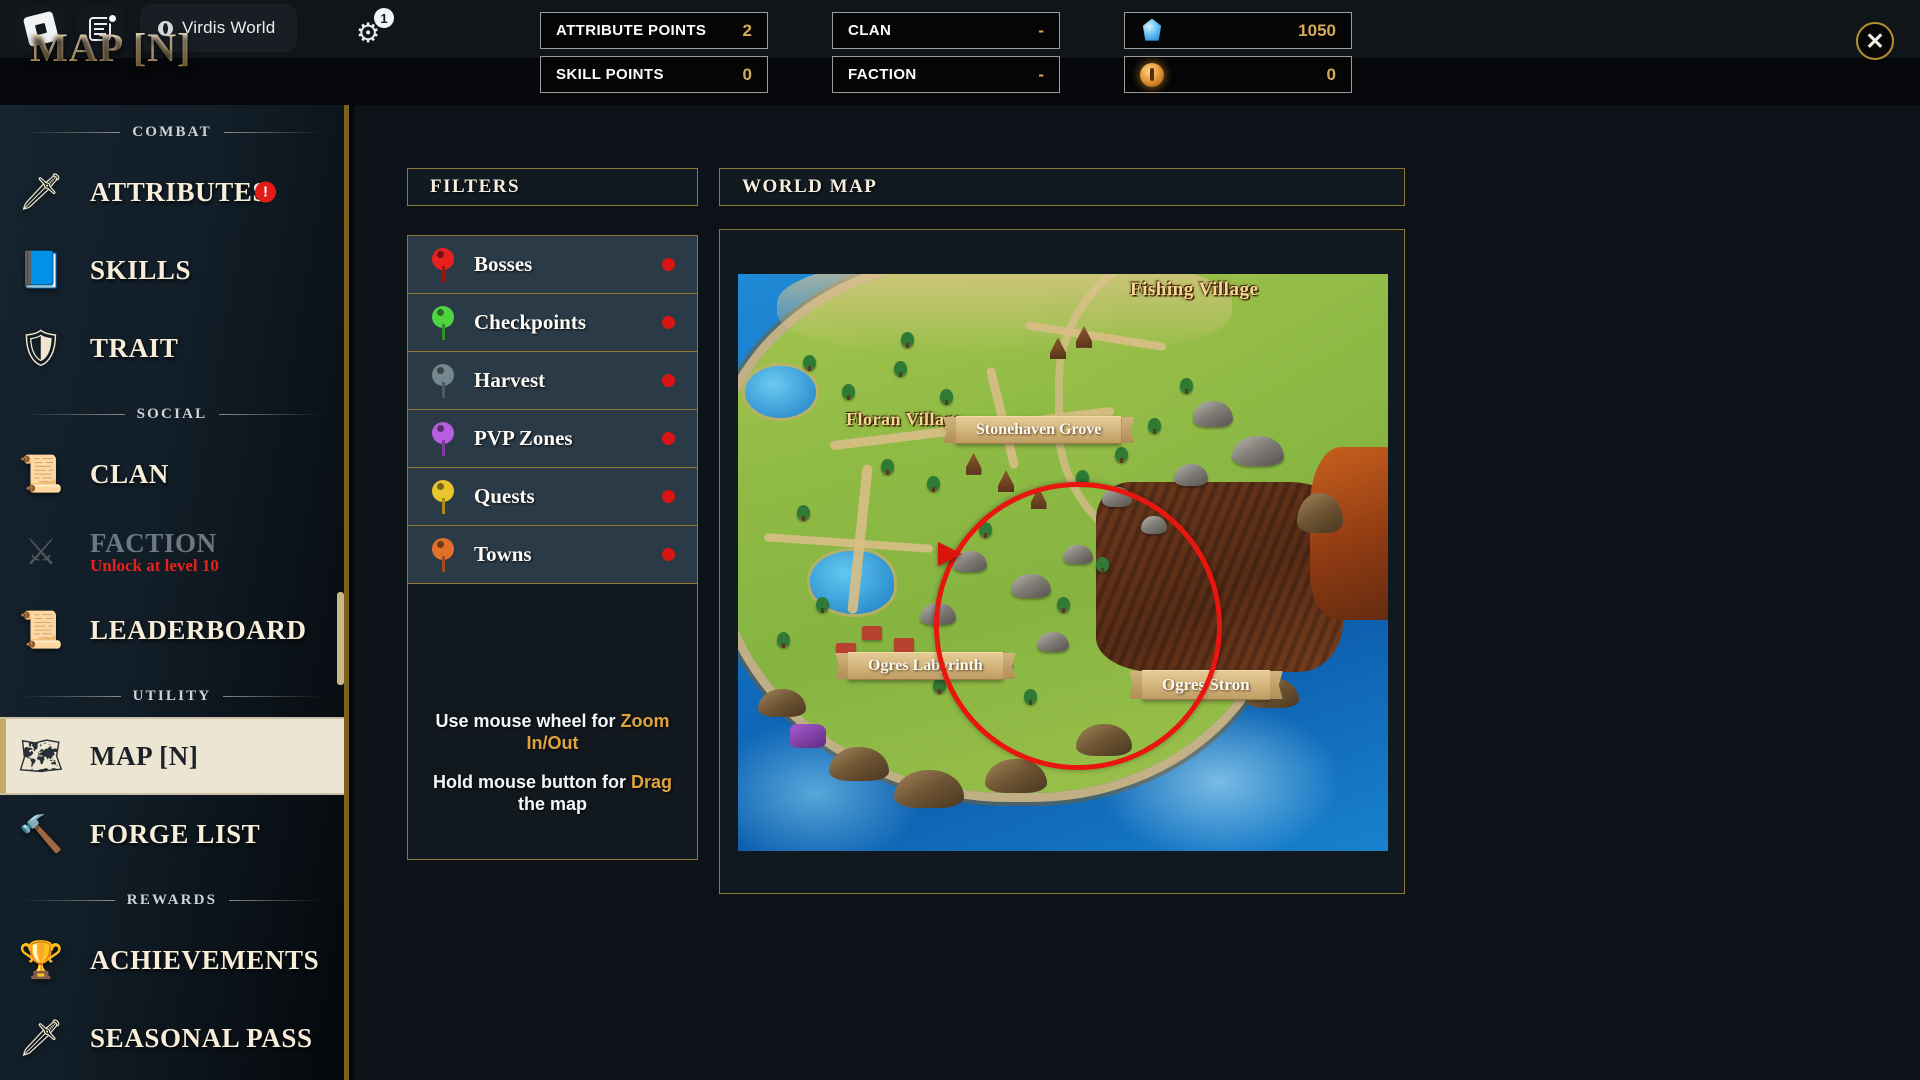 This screenshot has width=1920, height=1080. What do you see at coordinates (552, 794) in the screenshot?
I see `hint-drag: Hold mouse button for Drag the map` at bounding box center [552, 794].